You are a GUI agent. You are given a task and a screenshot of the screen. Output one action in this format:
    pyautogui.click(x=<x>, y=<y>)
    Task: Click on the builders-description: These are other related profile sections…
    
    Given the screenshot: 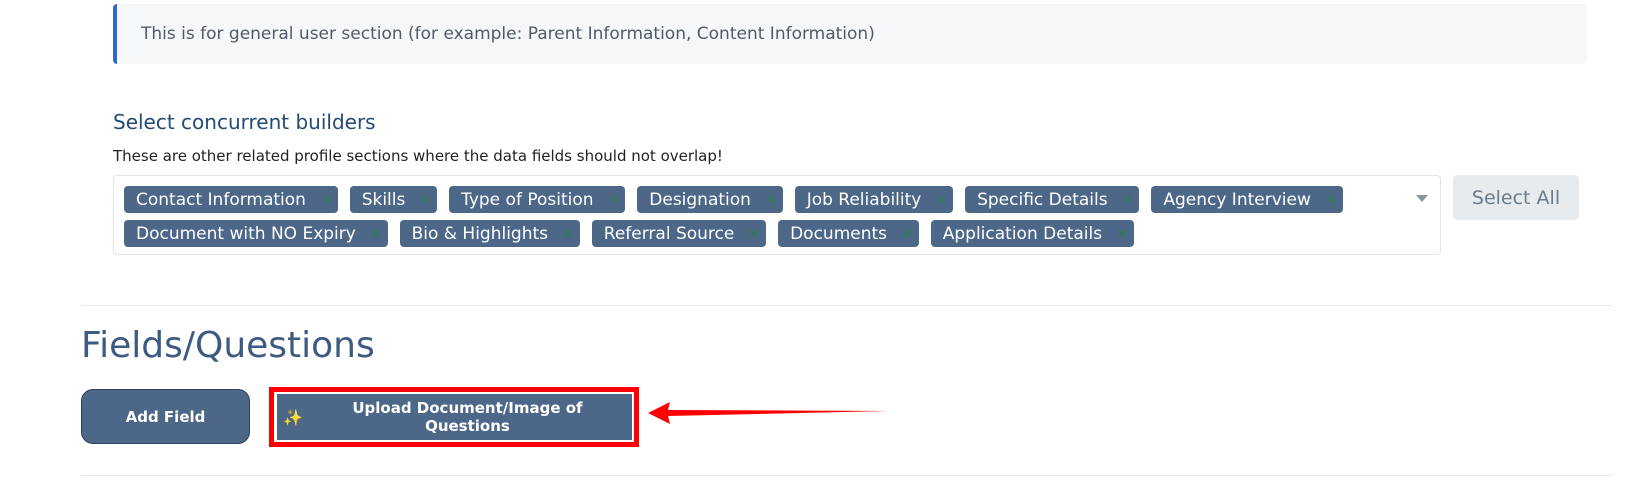 What is the action you would take?
    pyautogui.click(x=418, y=156)
    